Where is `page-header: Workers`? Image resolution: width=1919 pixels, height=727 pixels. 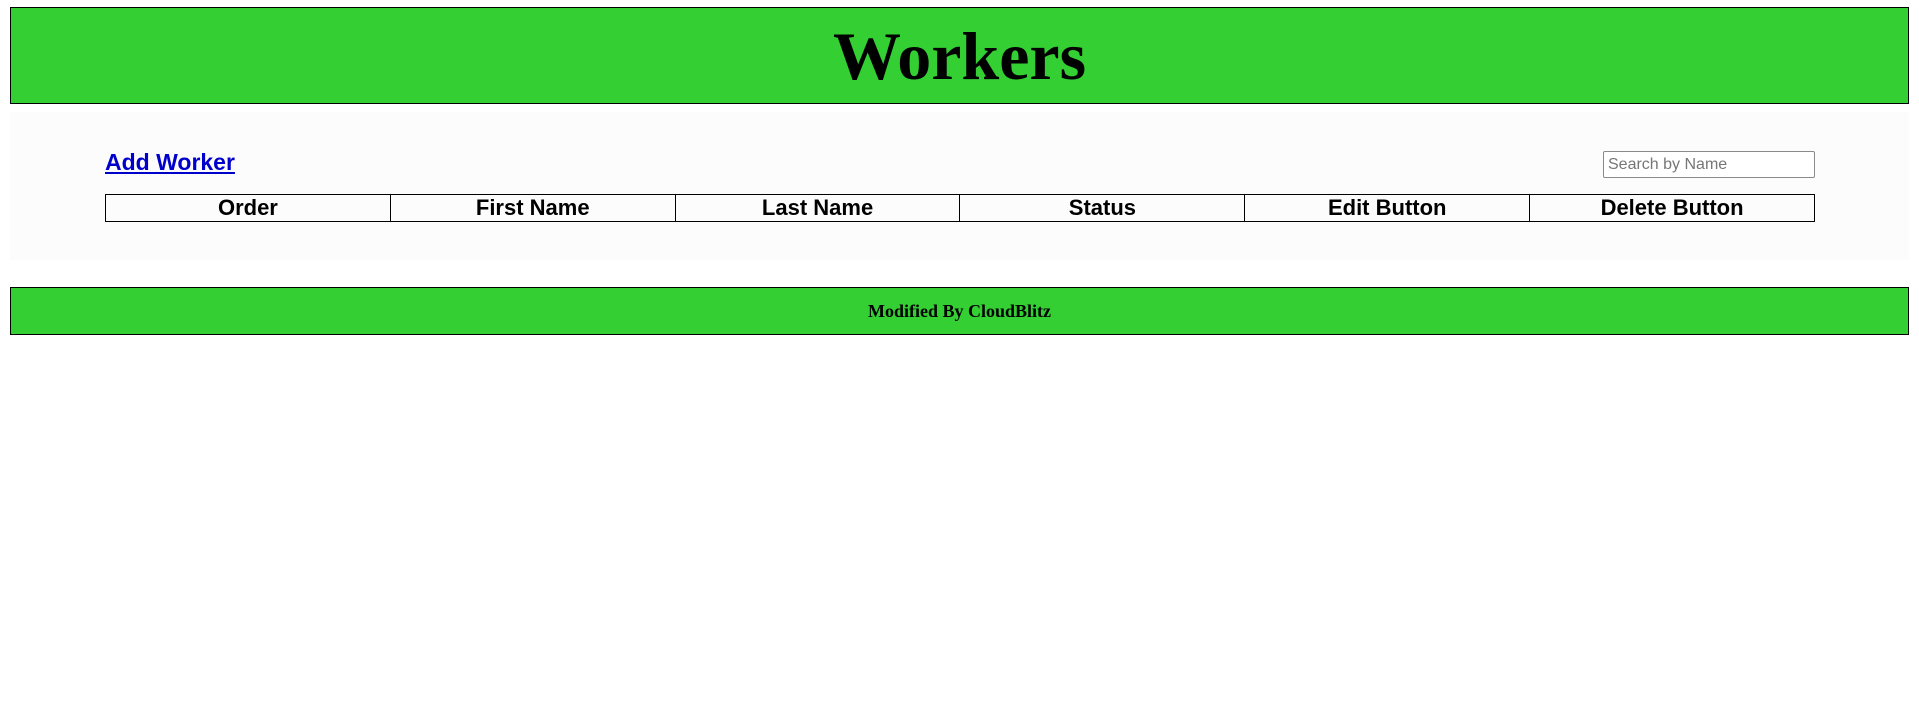
page-header: Workers is located at coordinates (959, 55).